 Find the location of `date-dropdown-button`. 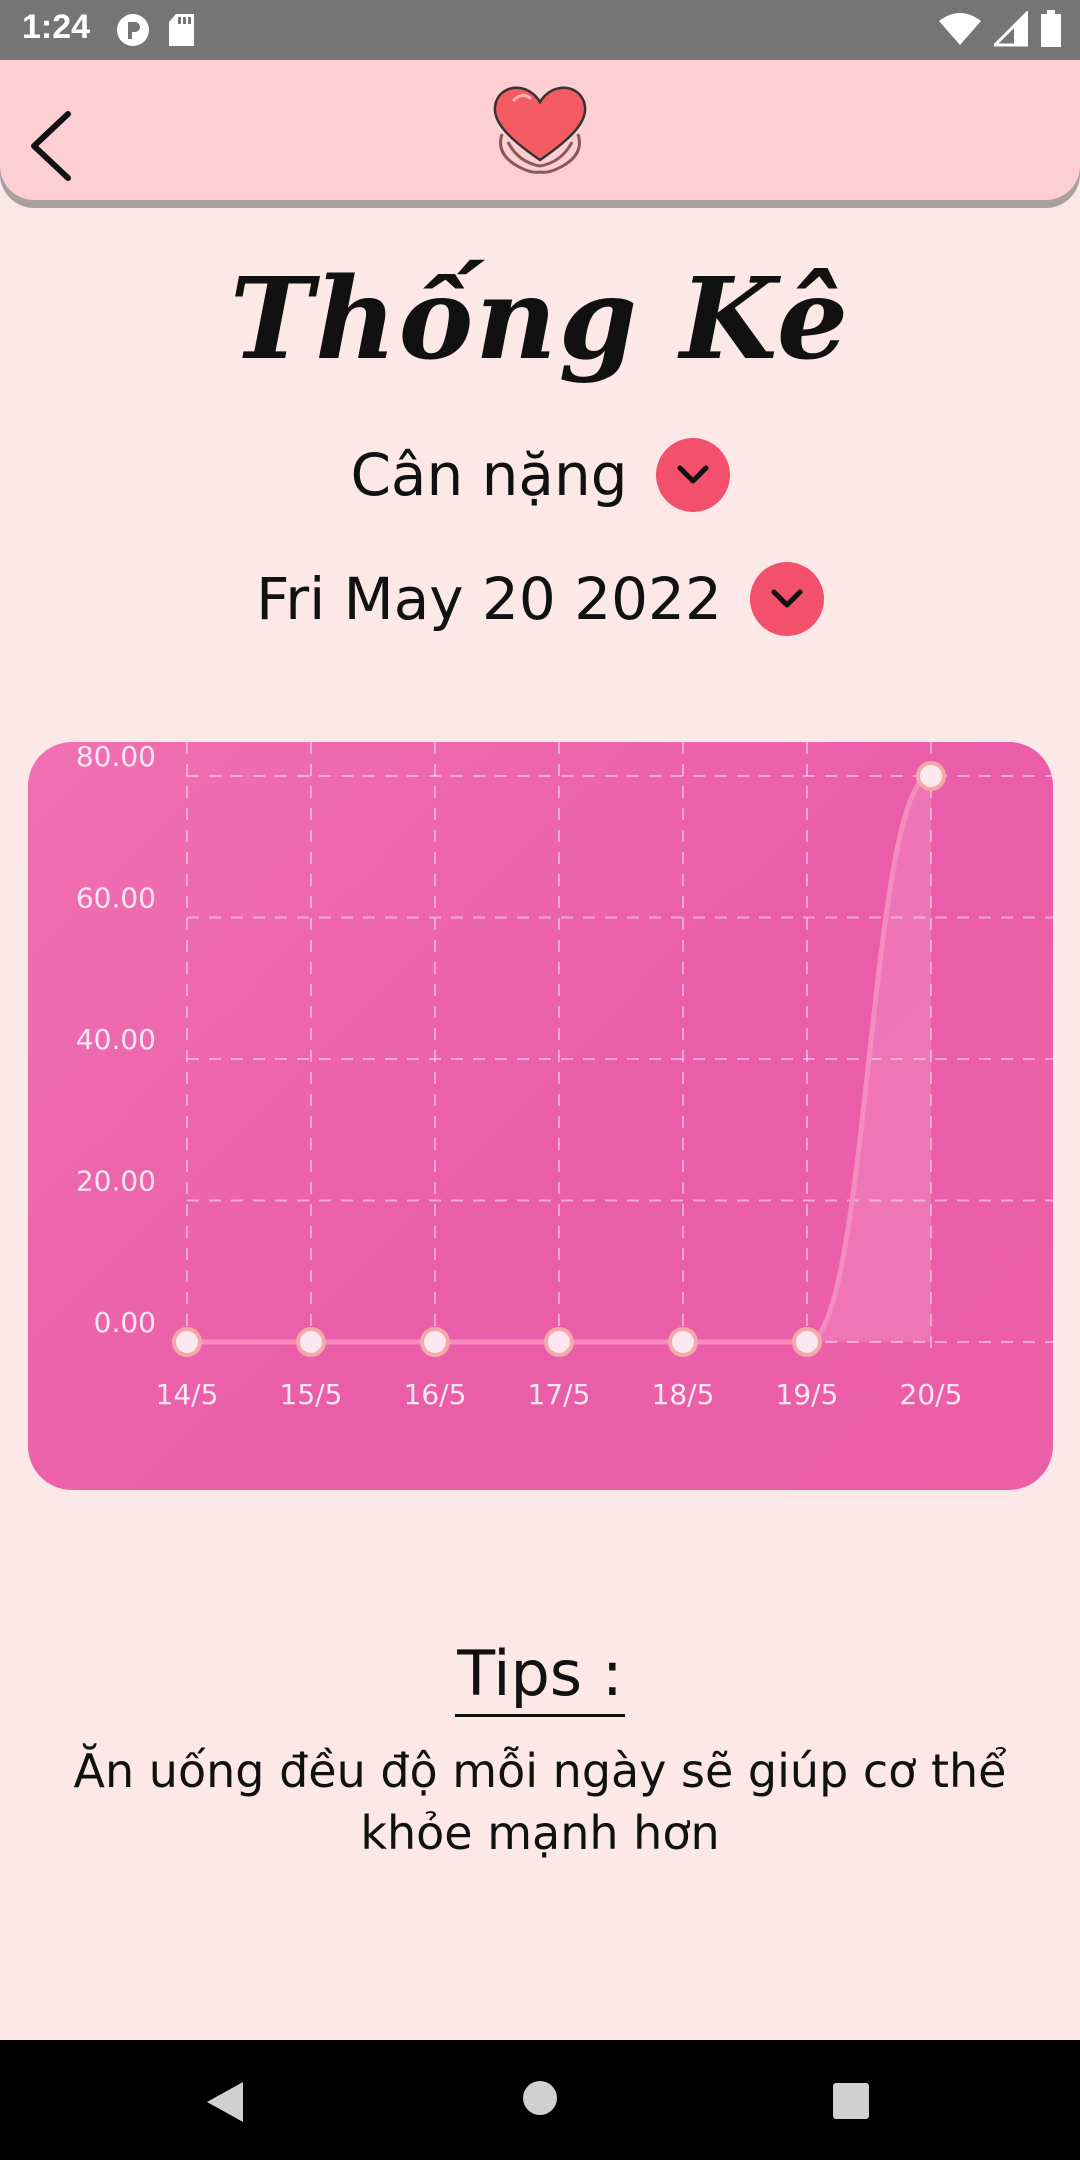

date-dropdown-button is located at coordinates (786, 599).